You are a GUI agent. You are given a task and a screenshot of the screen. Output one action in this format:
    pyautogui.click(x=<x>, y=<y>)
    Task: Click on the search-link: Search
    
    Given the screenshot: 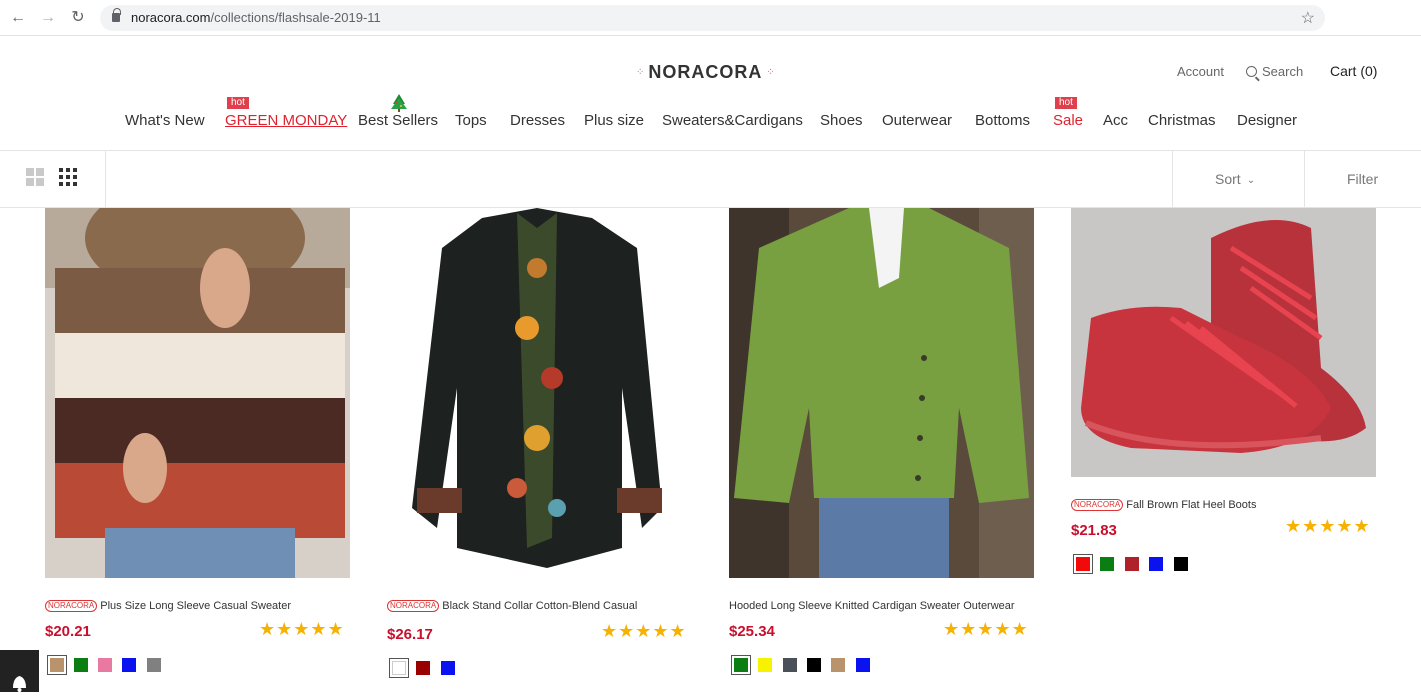 What is the action you would take?
    pyautogui.click(x=1274, y=71)
    